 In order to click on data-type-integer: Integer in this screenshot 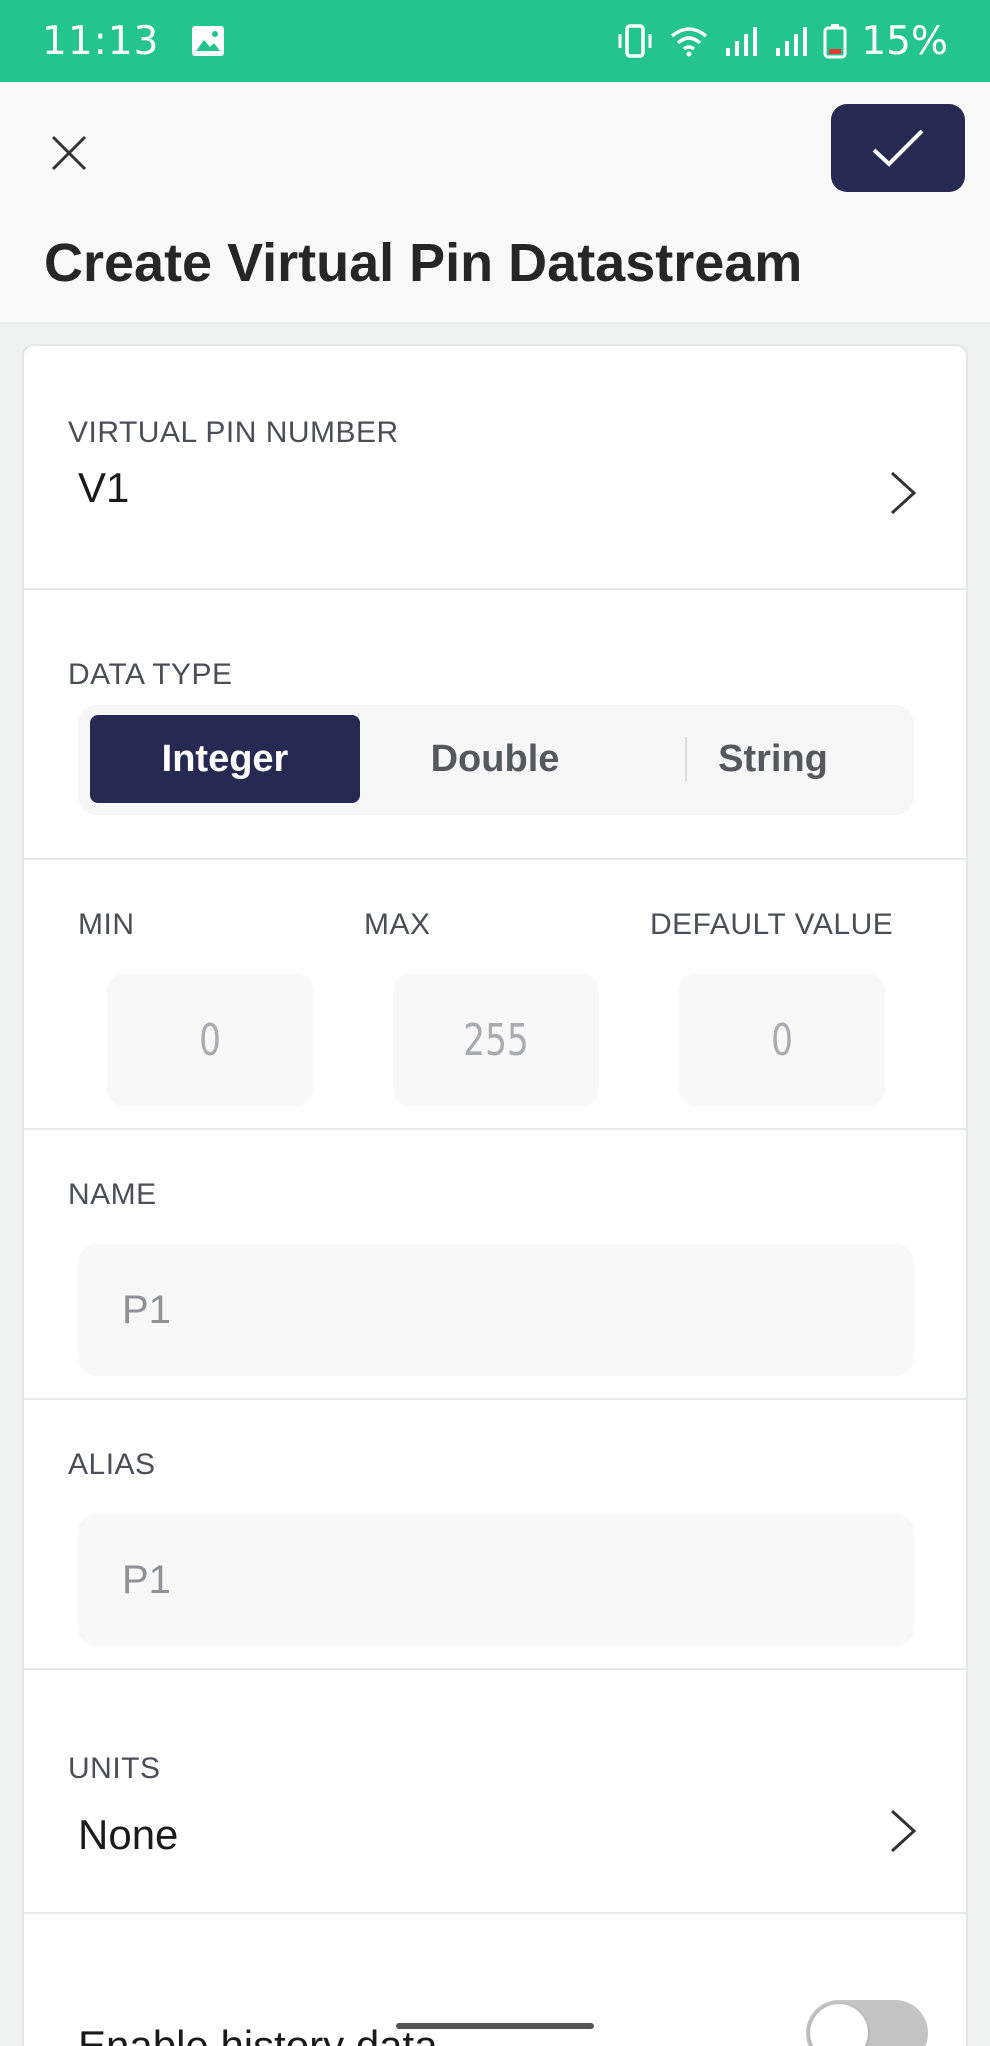, I will do `click(225, 759)`.